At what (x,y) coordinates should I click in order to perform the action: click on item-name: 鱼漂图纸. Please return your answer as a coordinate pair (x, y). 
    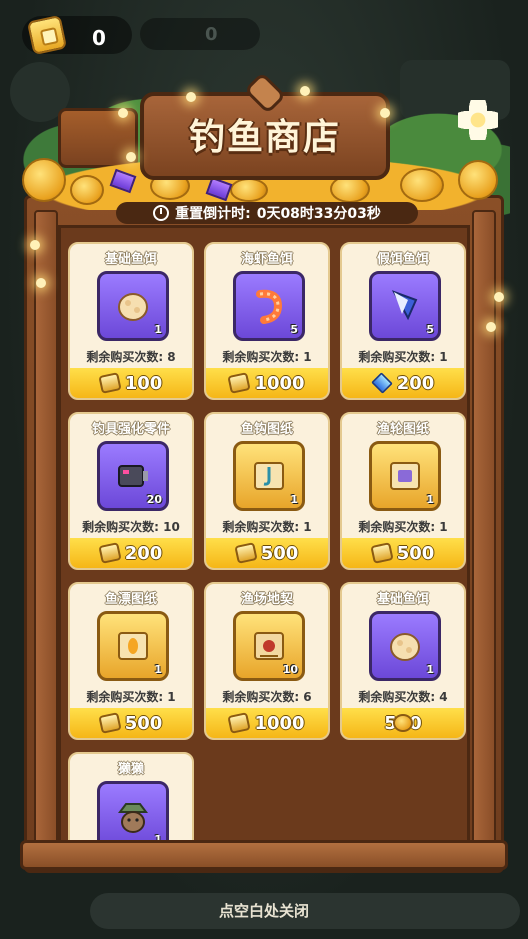
    Looking at the image, I should click on (130, 599).